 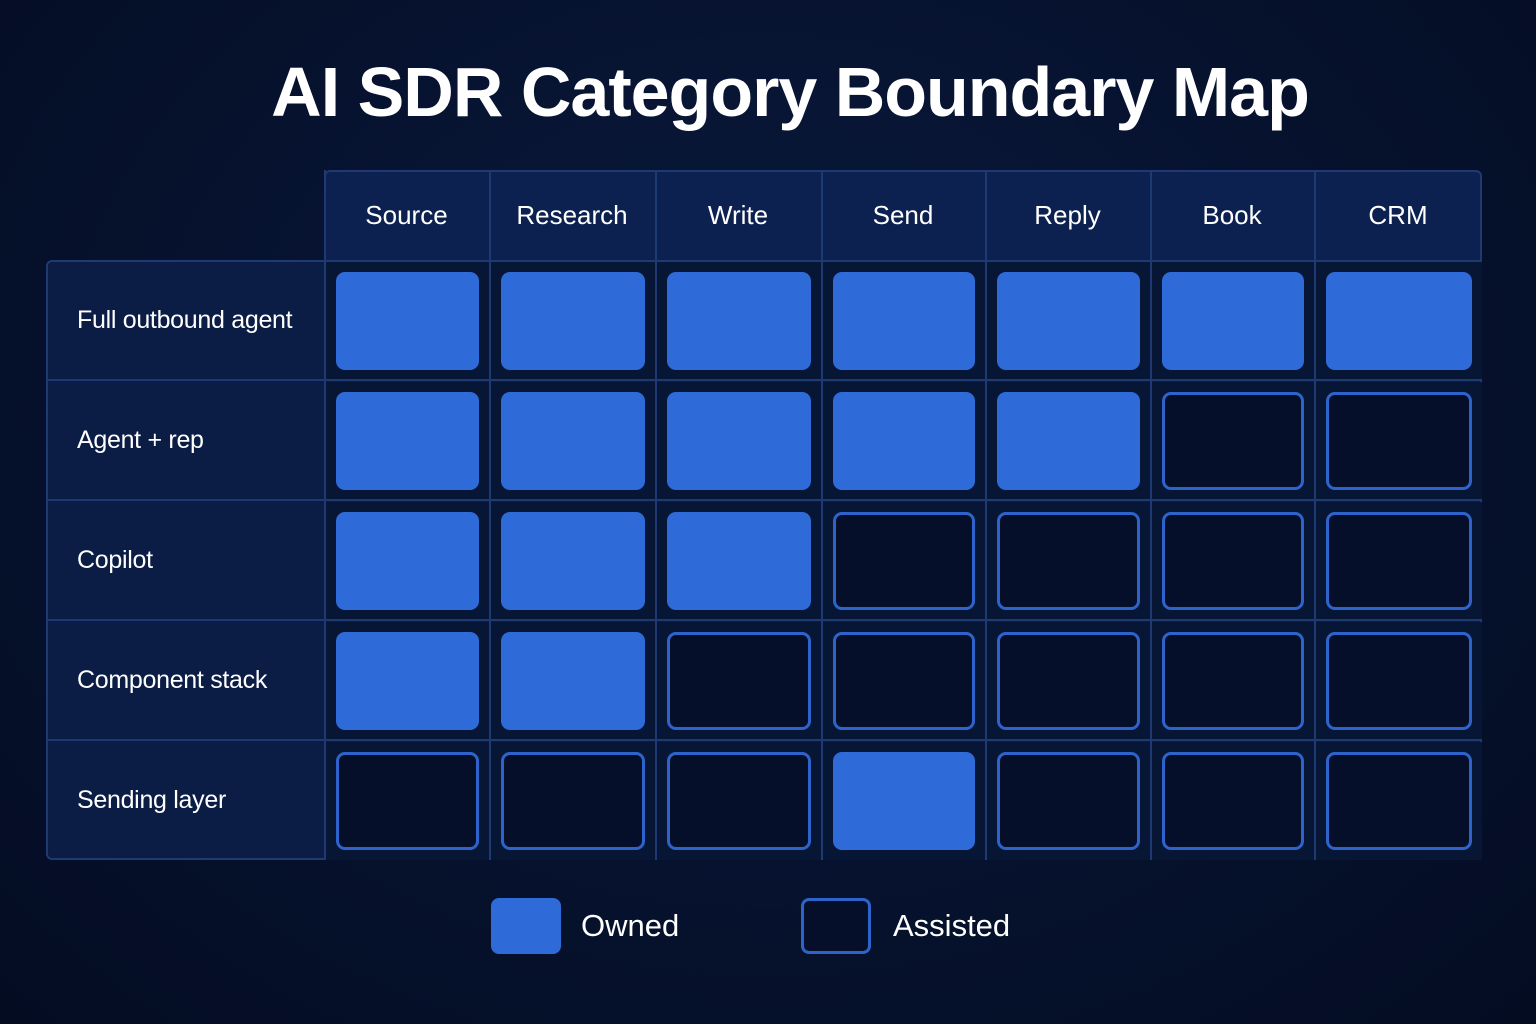 I want to click on cell-full-outbound-agent-source-owned, so click(x=407, y=321).